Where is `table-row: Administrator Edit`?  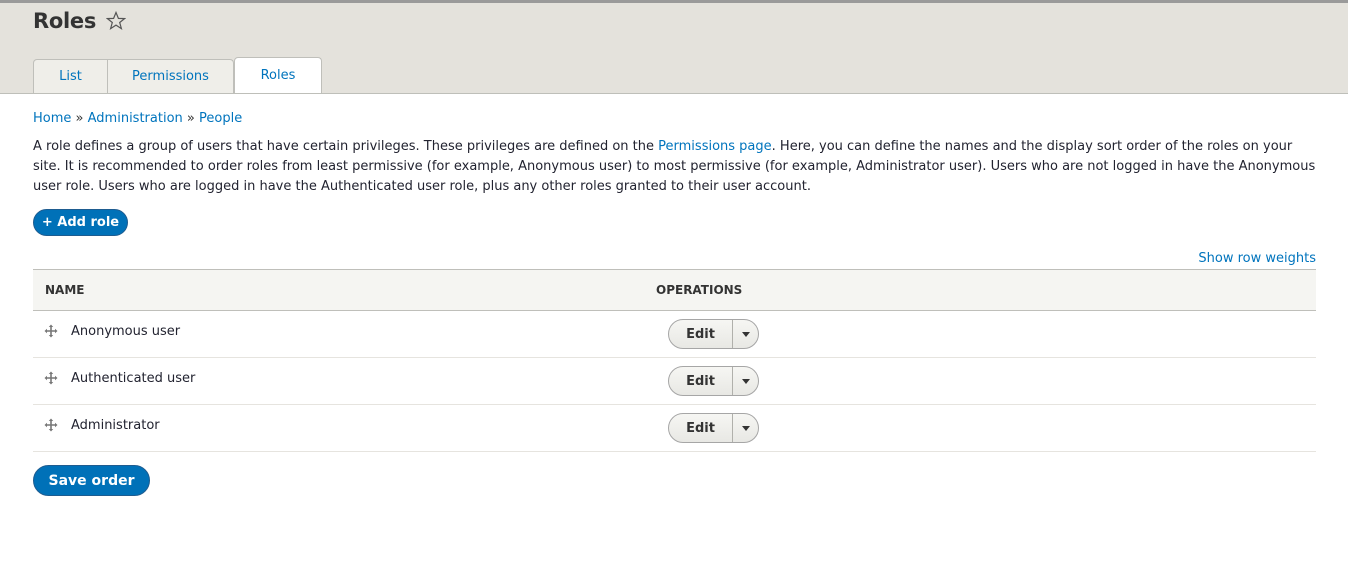
table-row: Administrator Edit is located at coordinates (674, 428).